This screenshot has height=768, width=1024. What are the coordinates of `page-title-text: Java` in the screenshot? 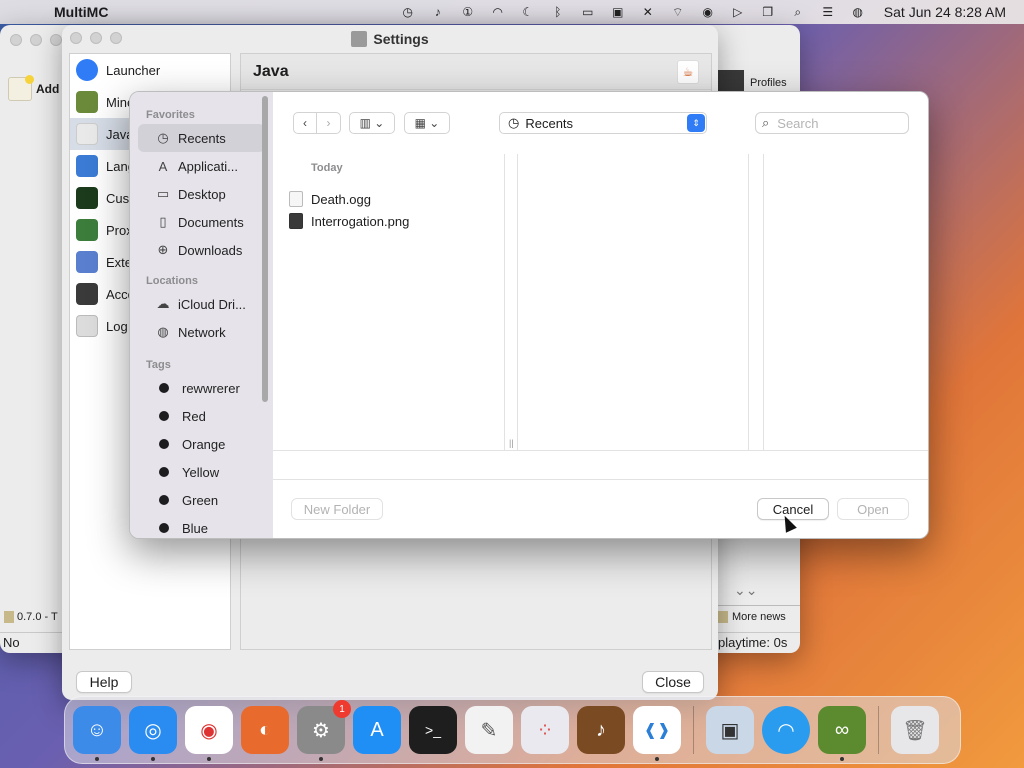 It's located at (271, 71).